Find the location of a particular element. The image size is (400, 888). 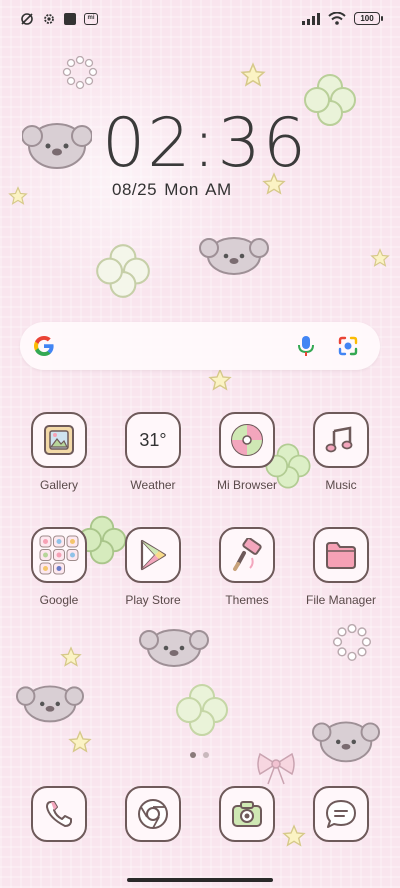

dock-camera is located at coordinates (247, 814).